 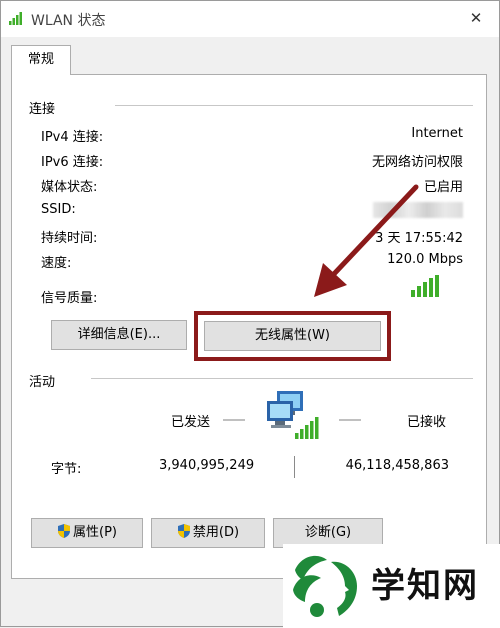 I want to click on disable-button: 禁用(D), so click(x=208, y=533).